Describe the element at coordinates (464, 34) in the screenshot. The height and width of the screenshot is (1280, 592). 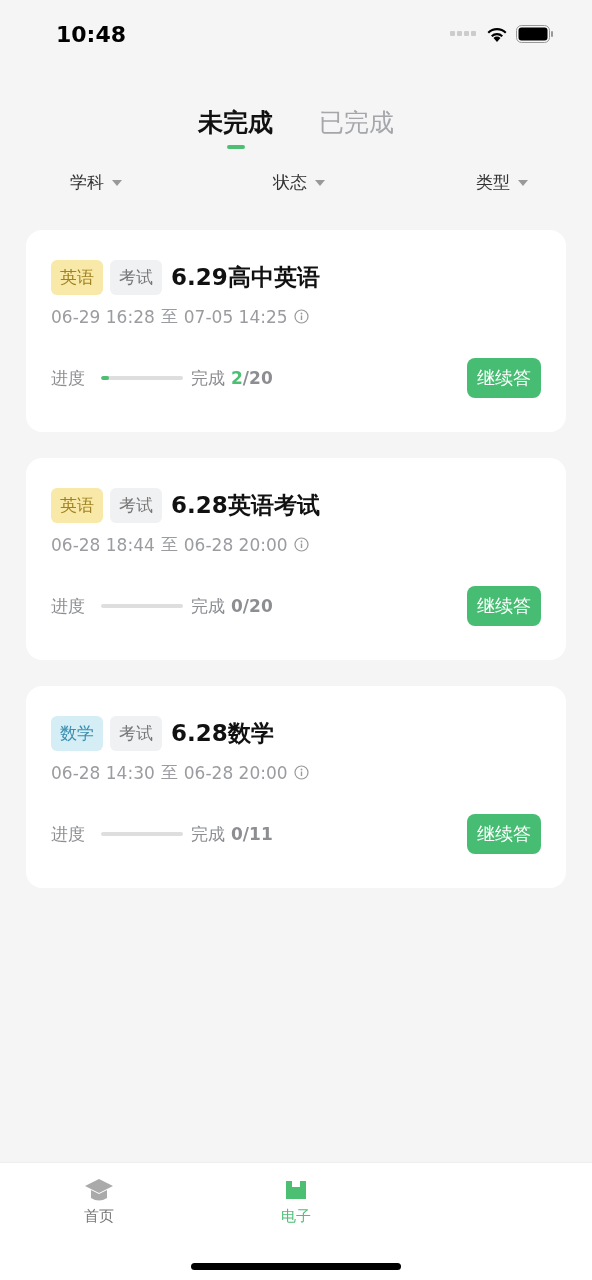
I see `signal-icon` at that location.